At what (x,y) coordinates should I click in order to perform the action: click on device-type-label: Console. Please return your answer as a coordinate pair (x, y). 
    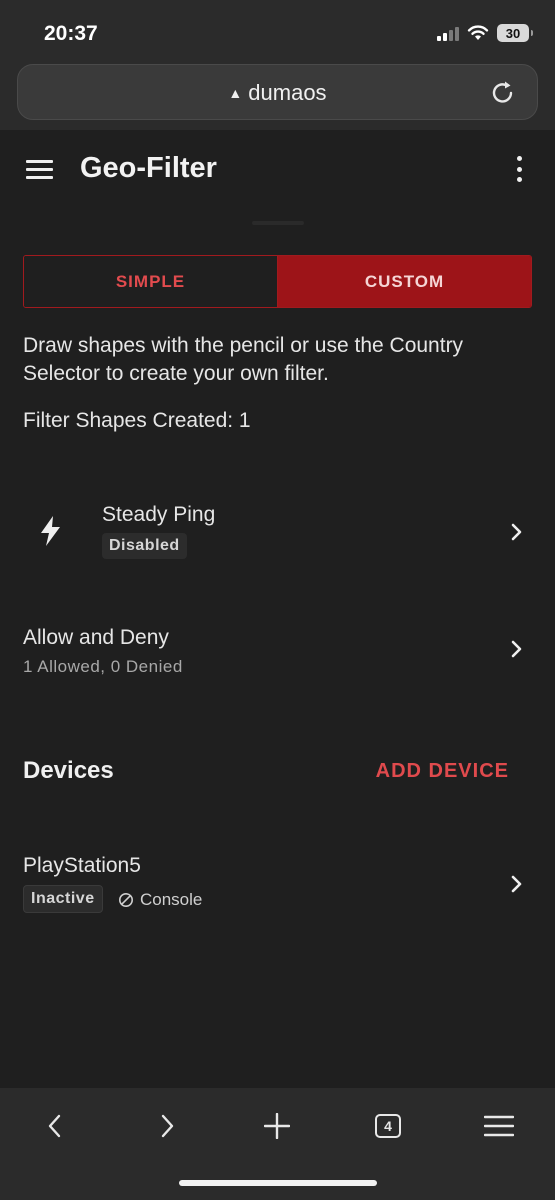
    Looking at the image, I should click on (171, 899).